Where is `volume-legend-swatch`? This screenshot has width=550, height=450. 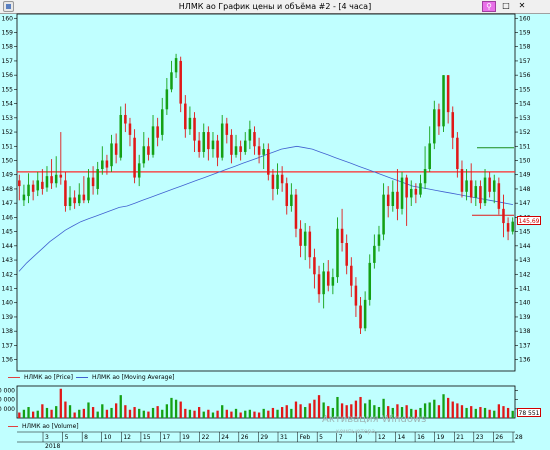 volume-legend-swatch is located at coordinates (13, 426).